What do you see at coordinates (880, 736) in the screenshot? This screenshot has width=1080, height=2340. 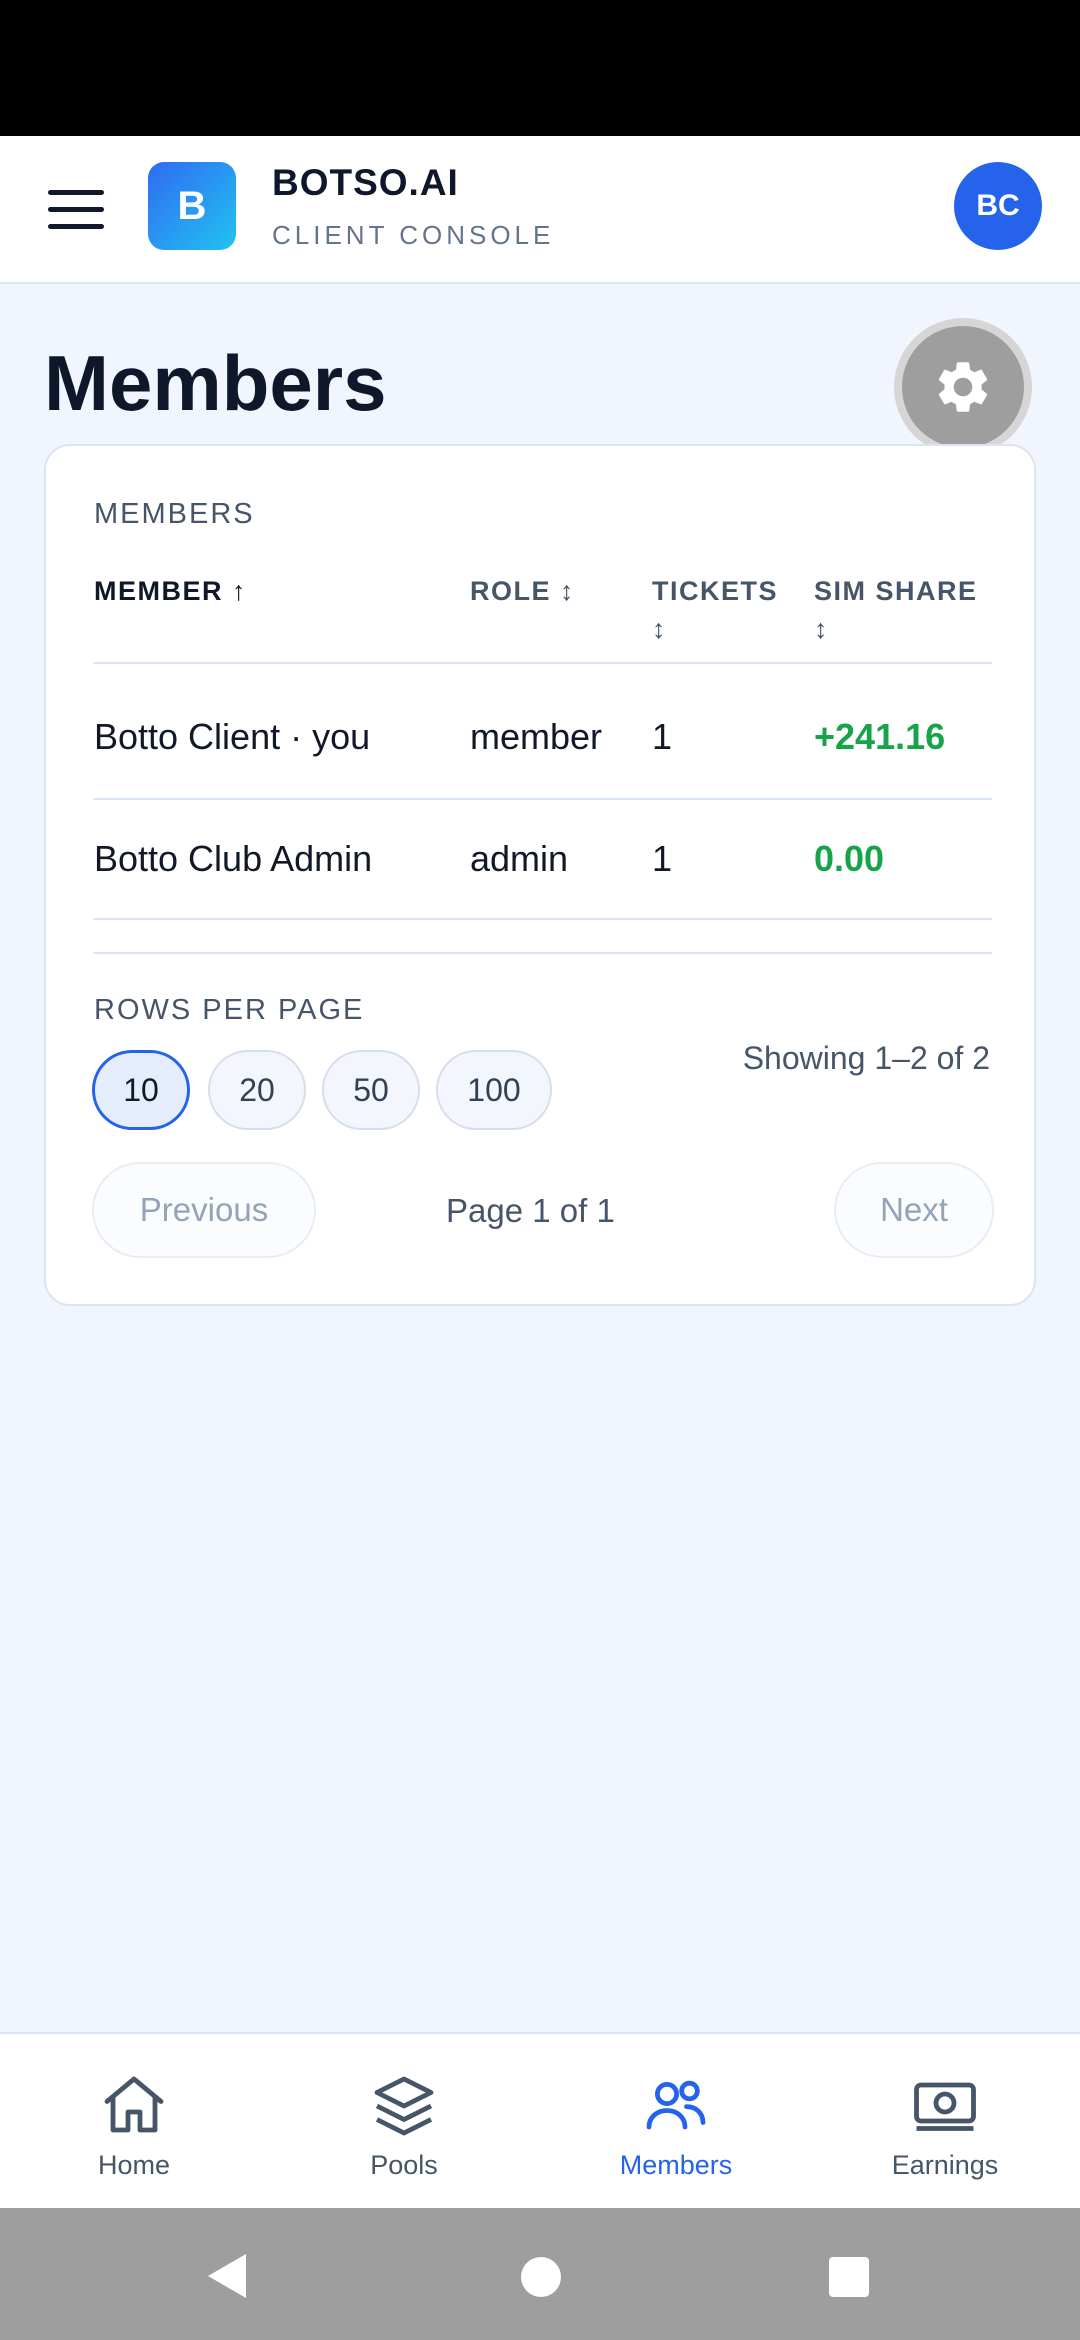 I see `table-cell-sim-share: +241.16` at bounding box center [880, 736].